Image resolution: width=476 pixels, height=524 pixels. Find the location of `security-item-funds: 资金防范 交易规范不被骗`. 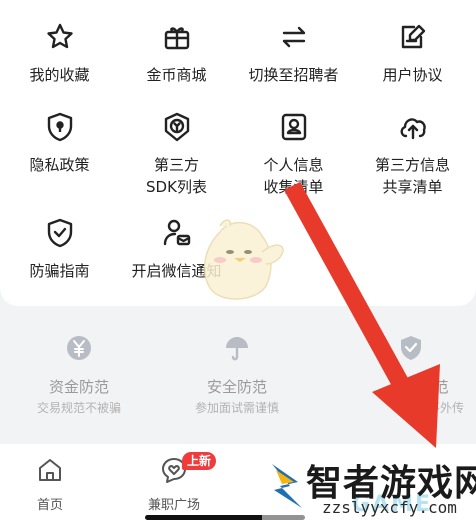

security-item-funds: 资金防范 交易规范不被骗 is located at coordinates (79, 375).